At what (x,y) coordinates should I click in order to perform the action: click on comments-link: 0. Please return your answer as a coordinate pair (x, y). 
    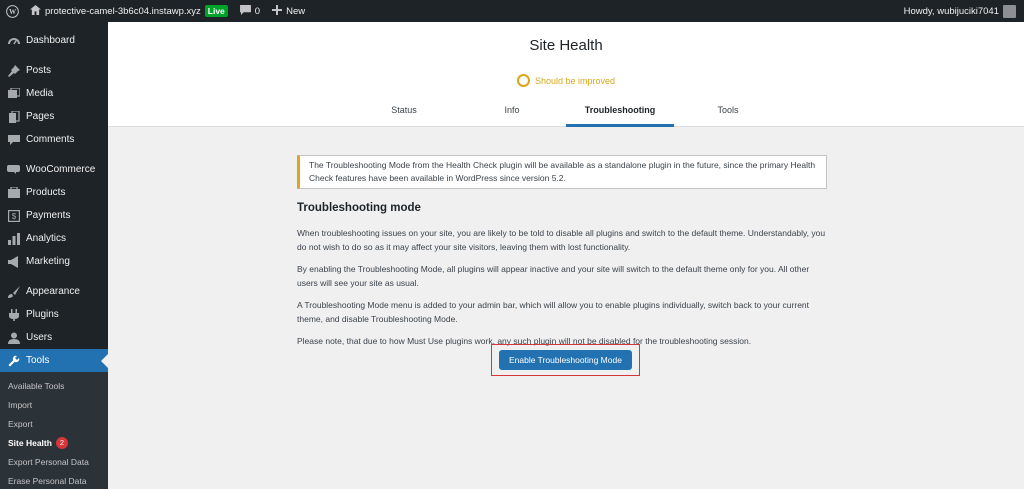
    Looking at the image, I should click on (250, 11).